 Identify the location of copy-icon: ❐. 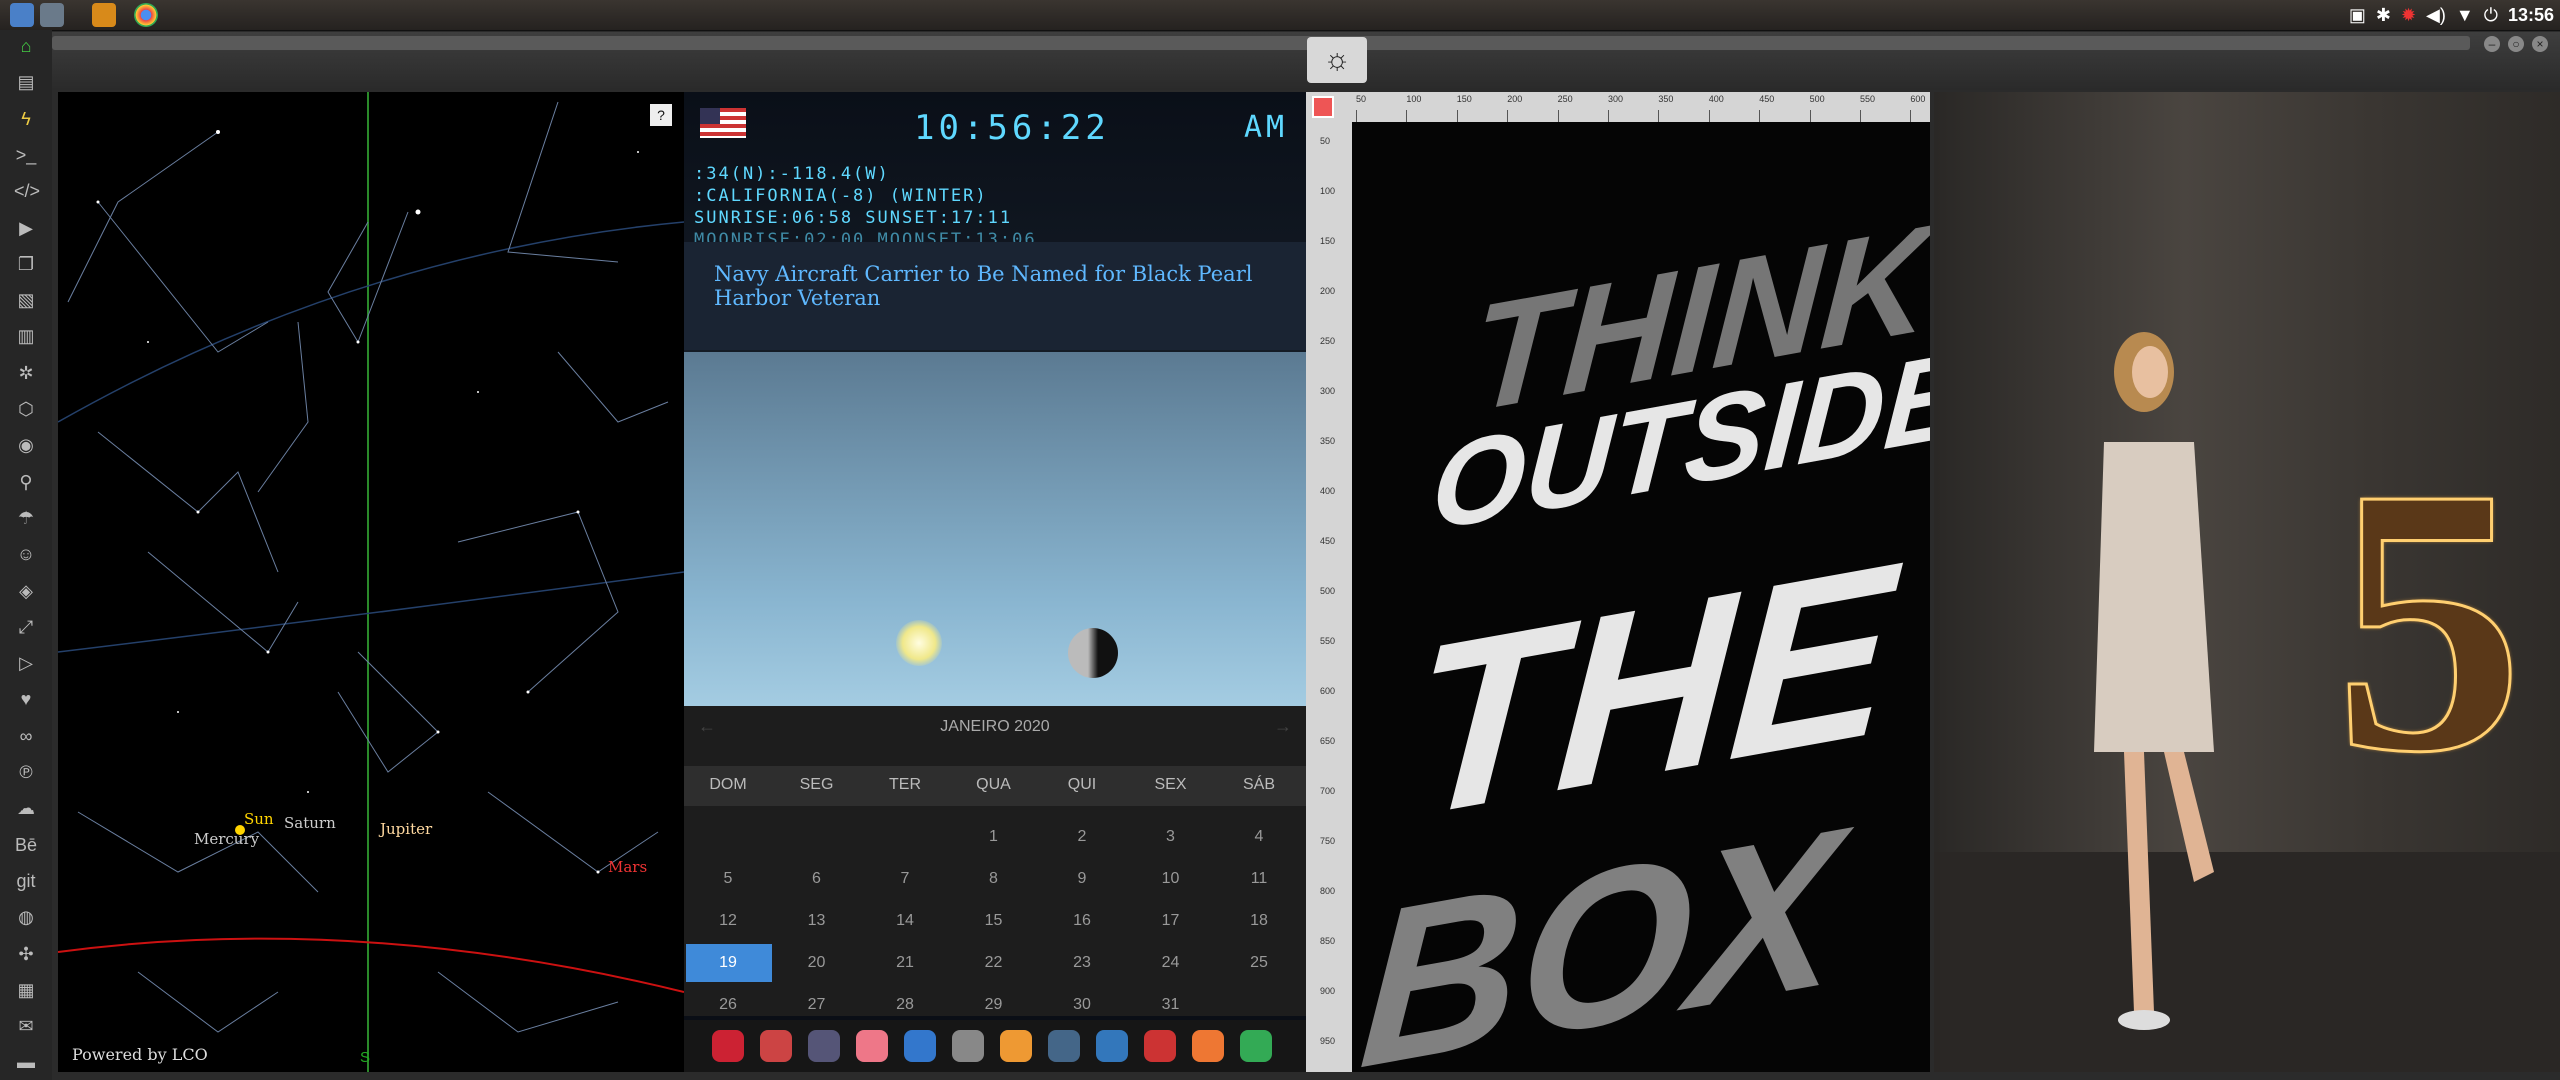
(26, 264).